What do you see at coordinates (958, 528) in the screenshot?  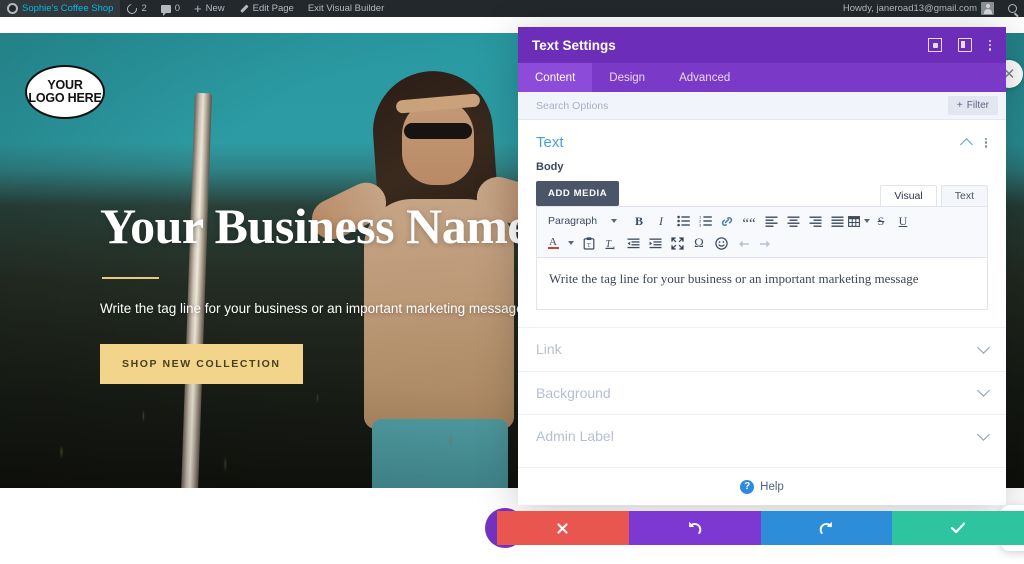 I see `save-button` at bounding box center [958, 528].